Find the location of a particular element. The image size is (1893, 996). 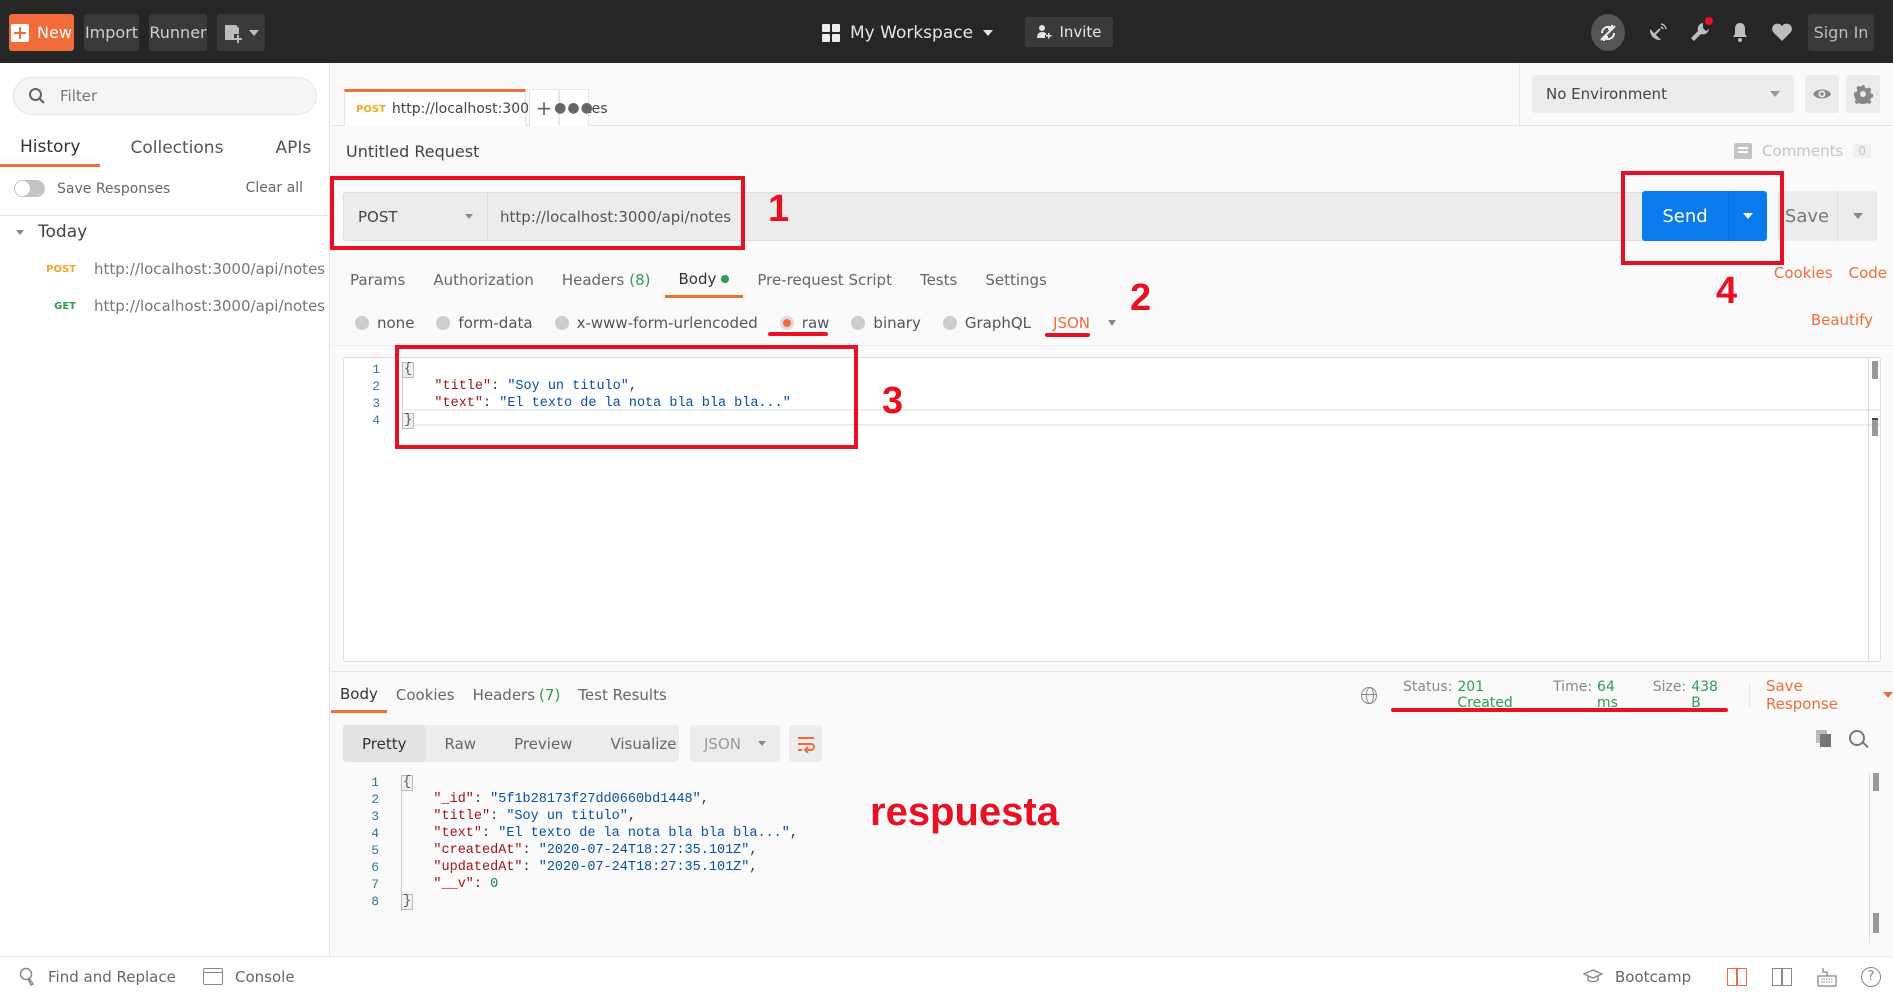

body-type-urlencoded: x-www-form-urlencoded is located at coordinates (656, 323).